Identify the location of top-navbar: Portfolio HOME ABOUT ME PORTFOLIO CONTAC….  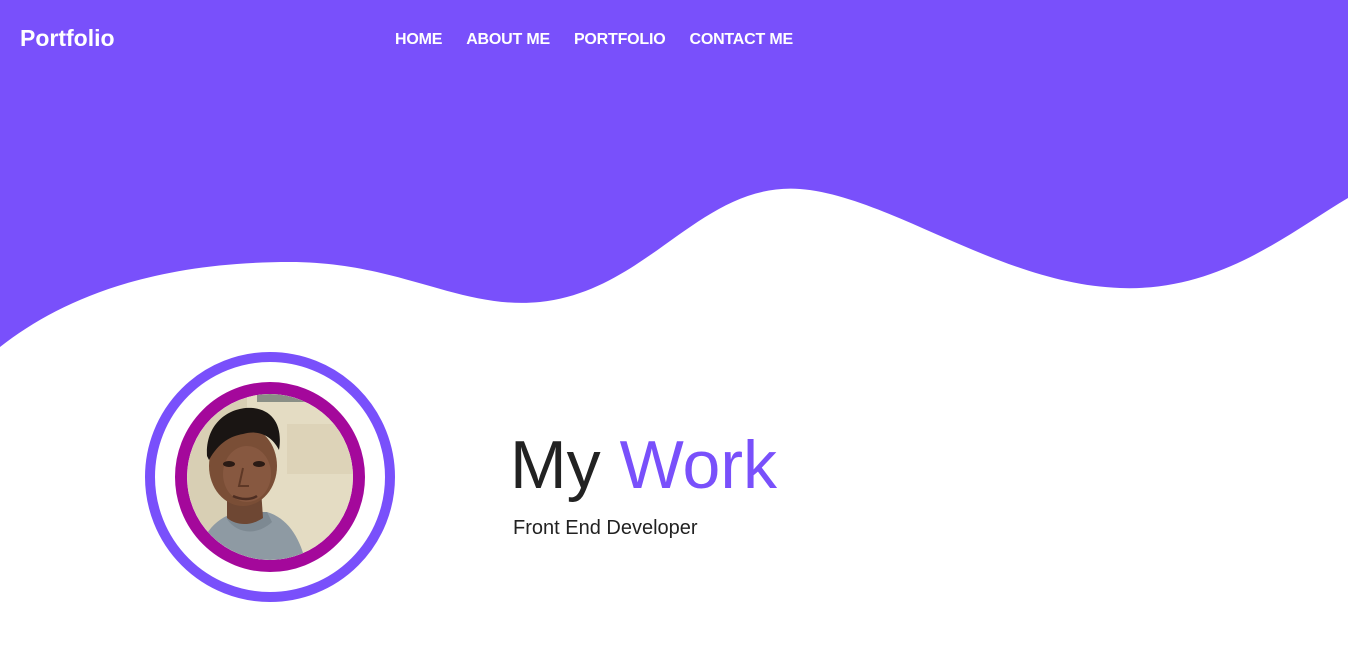
(674, 39).